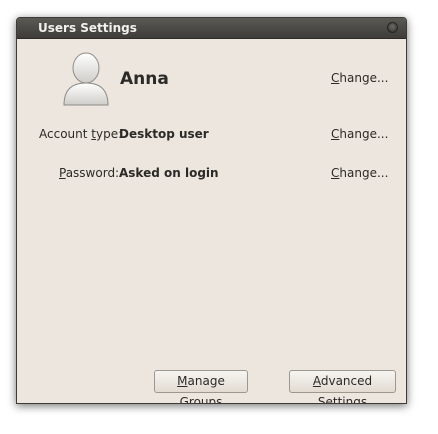  Describe the element at coordinates (86, 79) in the screenshot. I see `user-avatar-icon` at that location.